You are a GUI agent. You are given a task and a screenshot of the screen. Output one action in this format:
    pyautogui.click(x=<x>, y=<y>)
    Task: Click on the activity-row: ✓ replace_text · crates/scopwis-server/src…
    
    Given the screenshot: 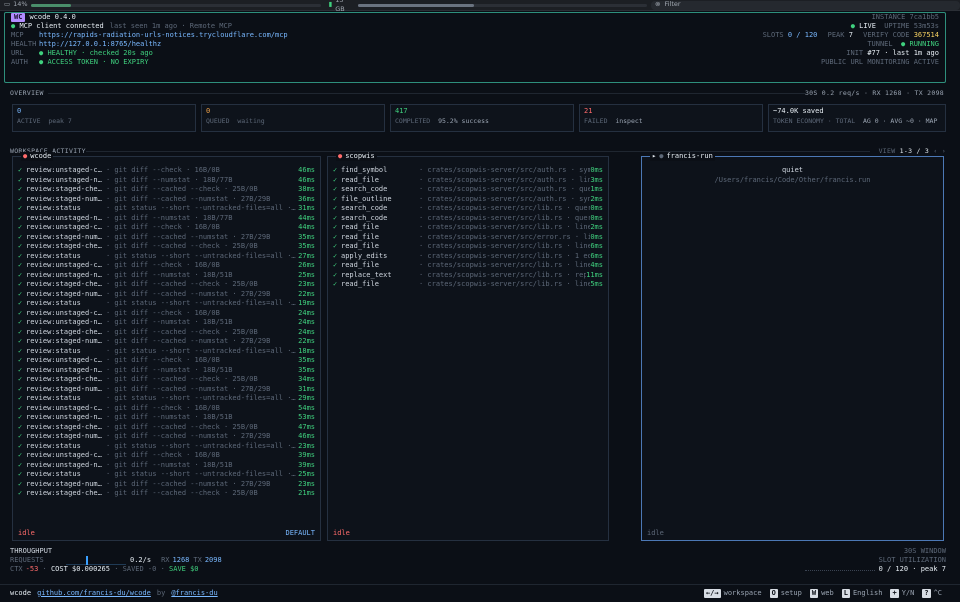 What is the action you would take?
    pyautogui.click(x=468, y=276)
    